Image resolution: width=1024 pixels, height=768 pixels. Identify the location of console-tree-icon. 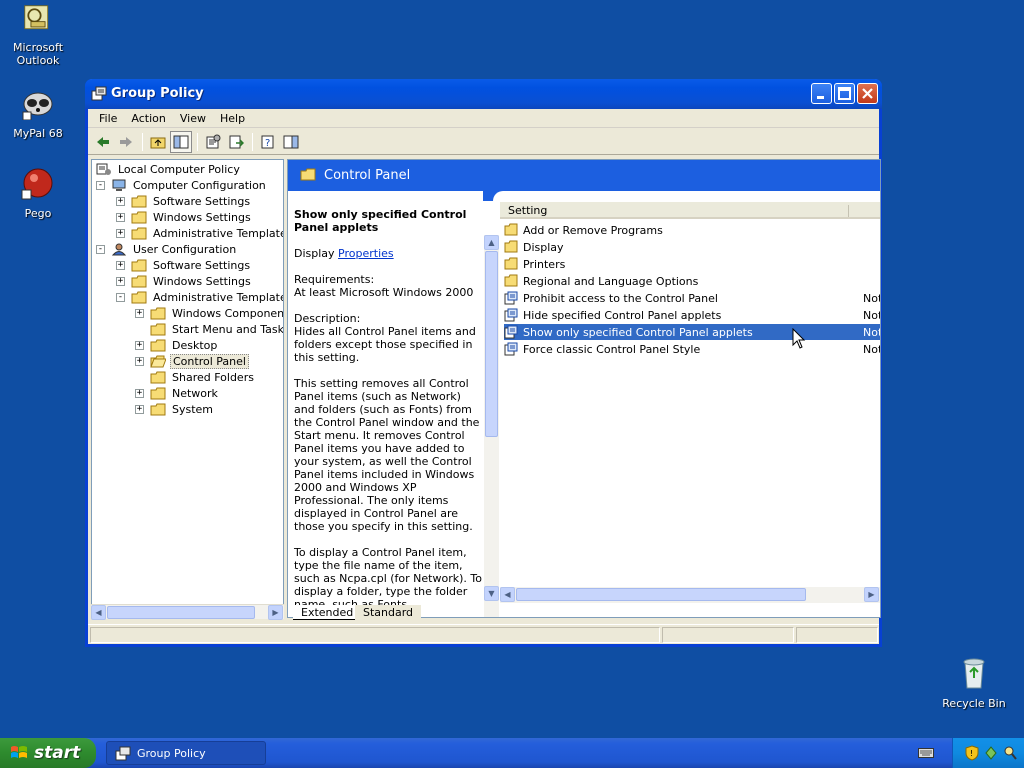
(181, 142).